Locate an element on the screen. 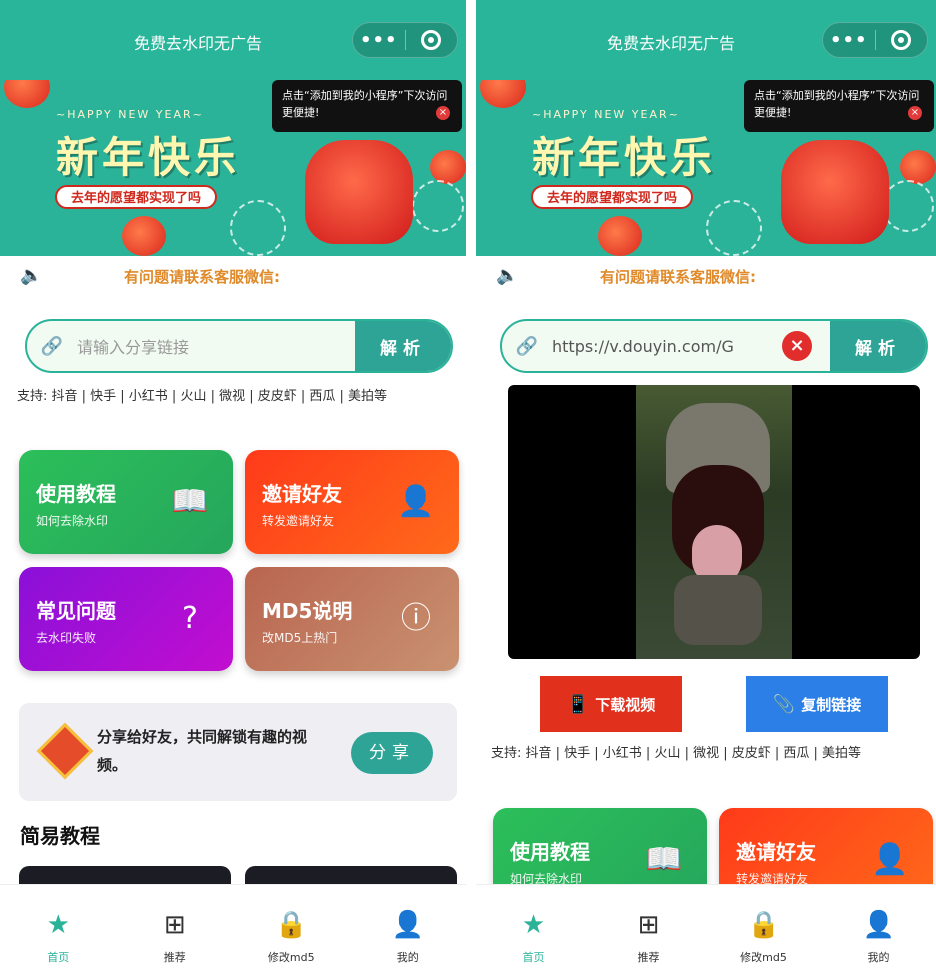 Image resolution: width=936 pixels, height=976 pixels. section-title: 简易教程 is located at coordinates (60, 836).